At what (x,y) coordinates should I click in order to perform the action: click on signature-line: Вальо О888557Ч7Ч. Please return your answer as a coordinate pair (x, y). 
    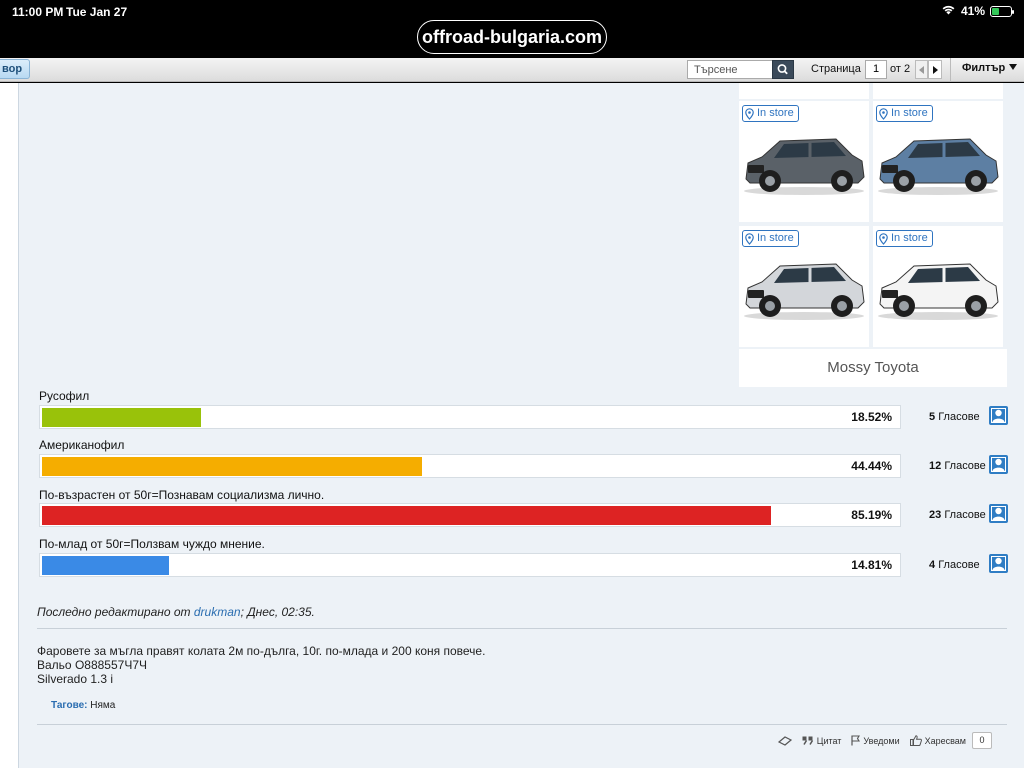
    Looking at the image, I should click on (92, 665).